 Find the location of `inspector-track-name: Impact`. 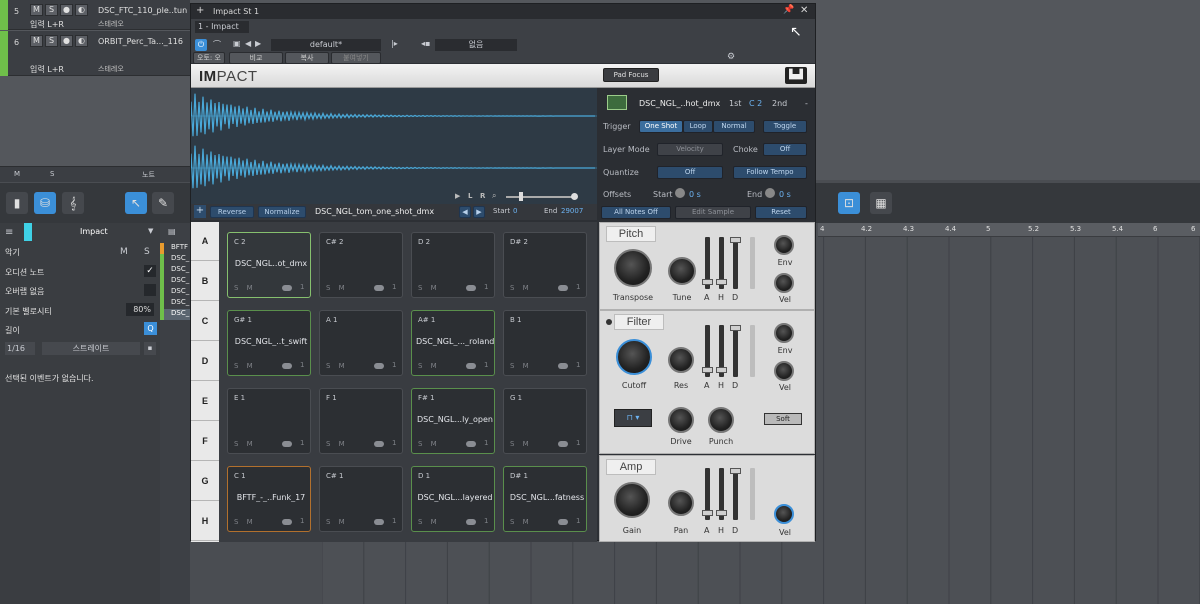

inspector-track-name: Impact is located at coordinates (94, 231).